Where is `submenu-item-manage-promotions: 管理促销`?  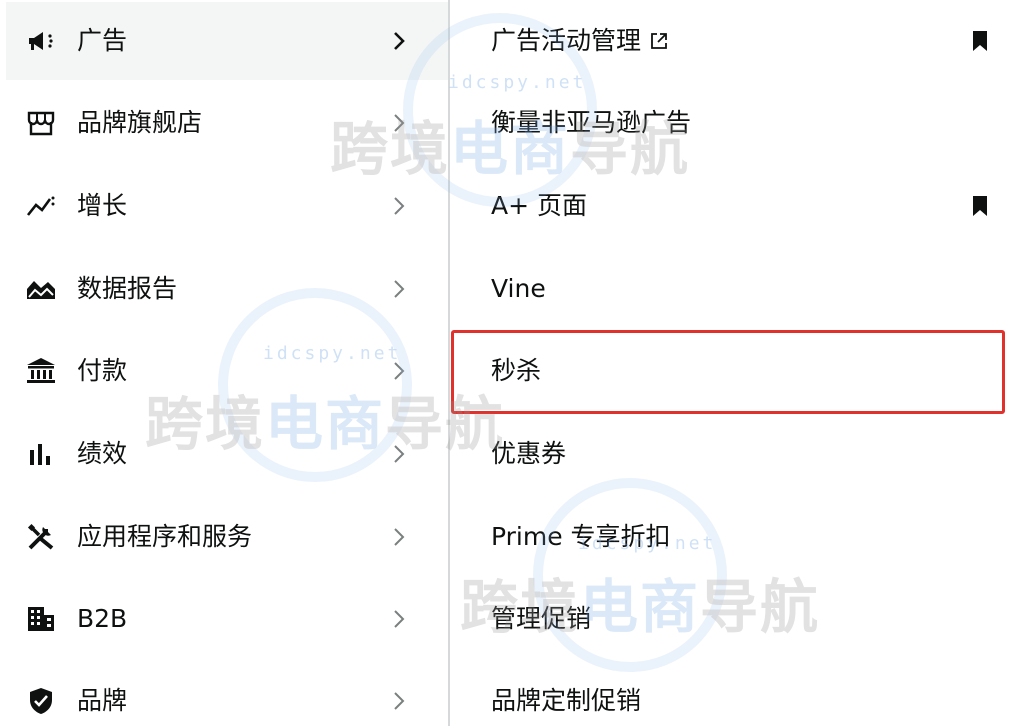 submenu-item-manage-promotions: 管理促销 is located at coordinates (735, 619).